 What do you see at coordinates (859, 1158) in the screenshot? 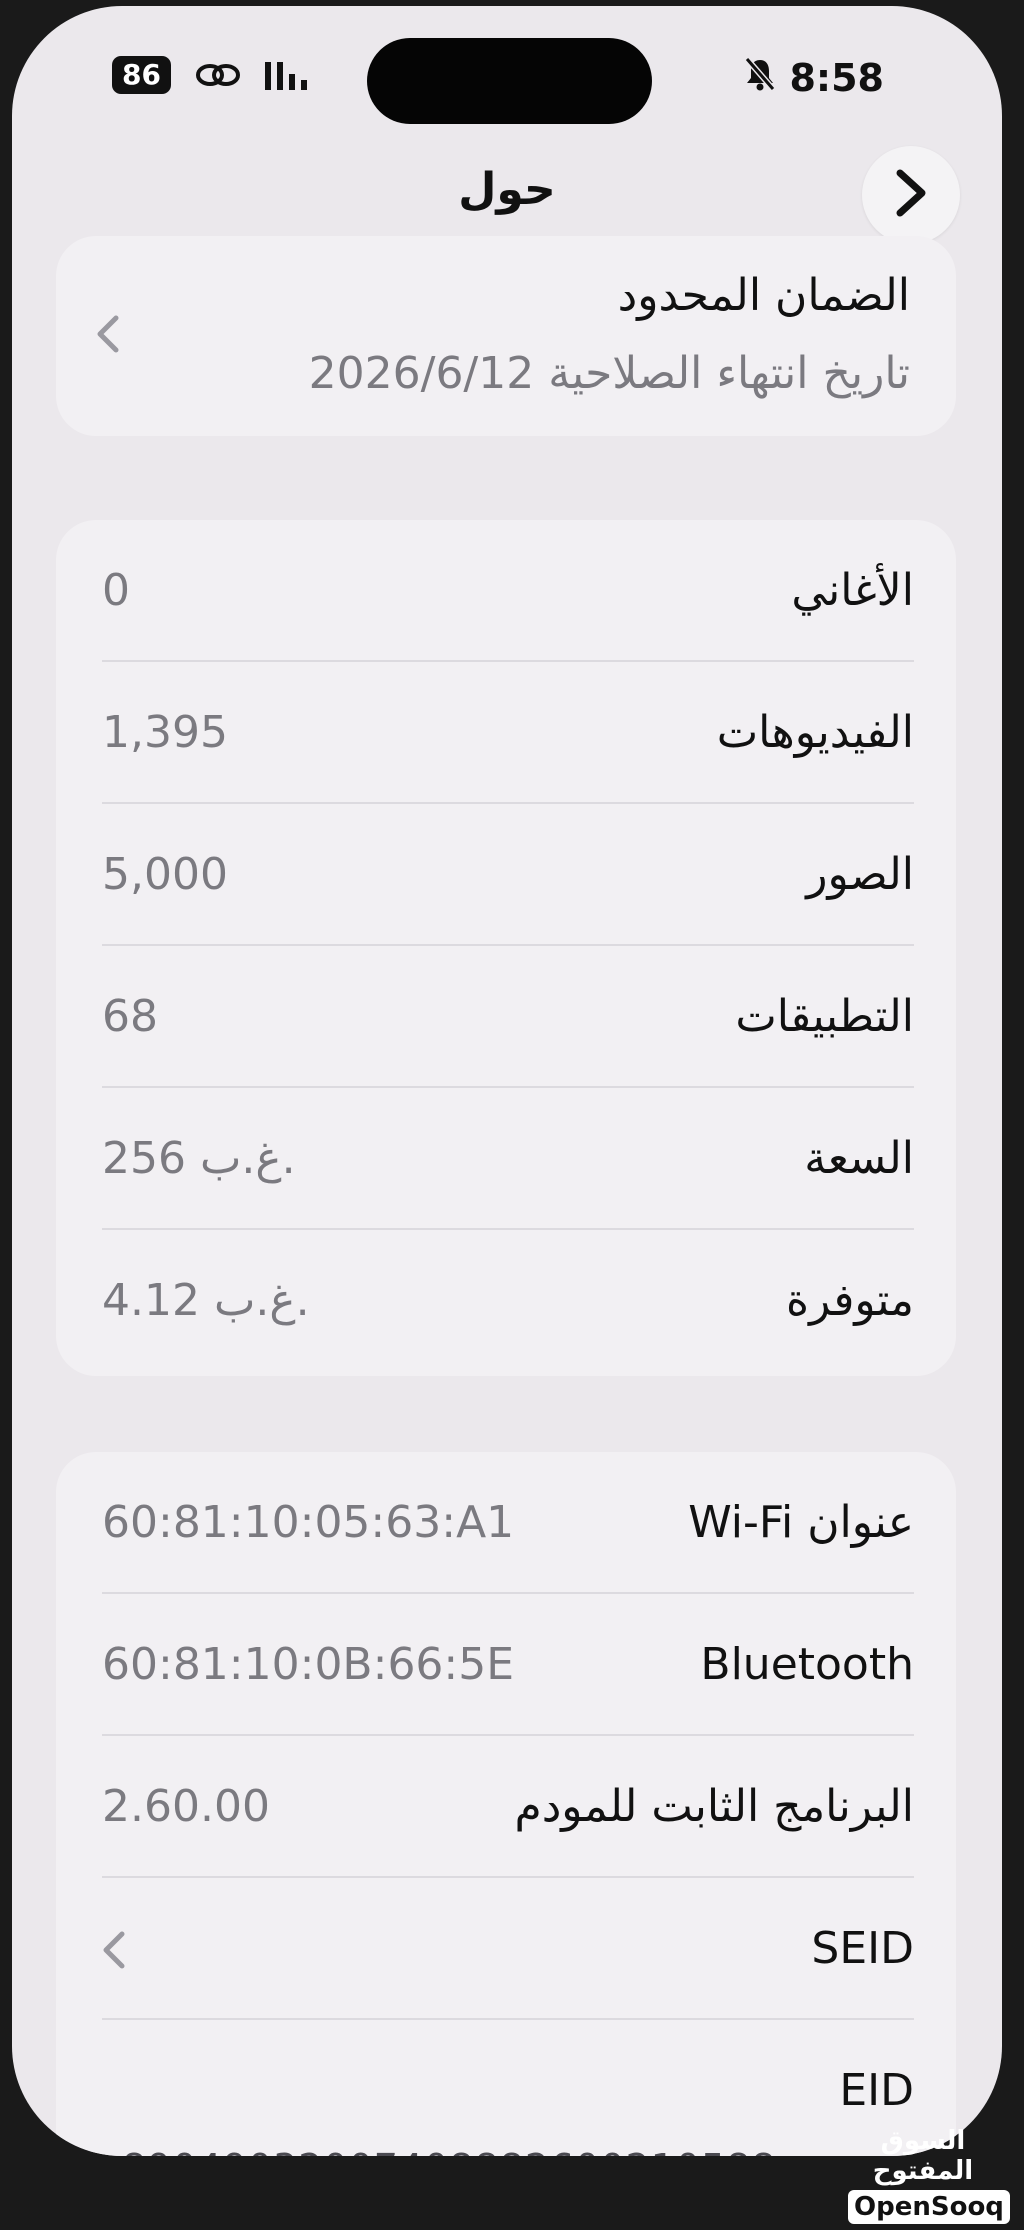
I see `row-label: السعة` at bounding box center [859, 1158].